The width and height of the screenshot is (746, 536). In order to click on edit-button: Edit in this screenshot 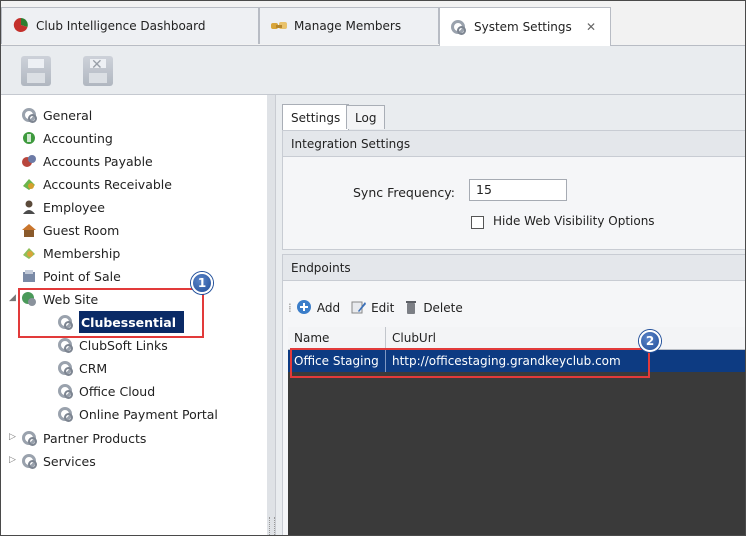, I will do `click(372, 308)`.